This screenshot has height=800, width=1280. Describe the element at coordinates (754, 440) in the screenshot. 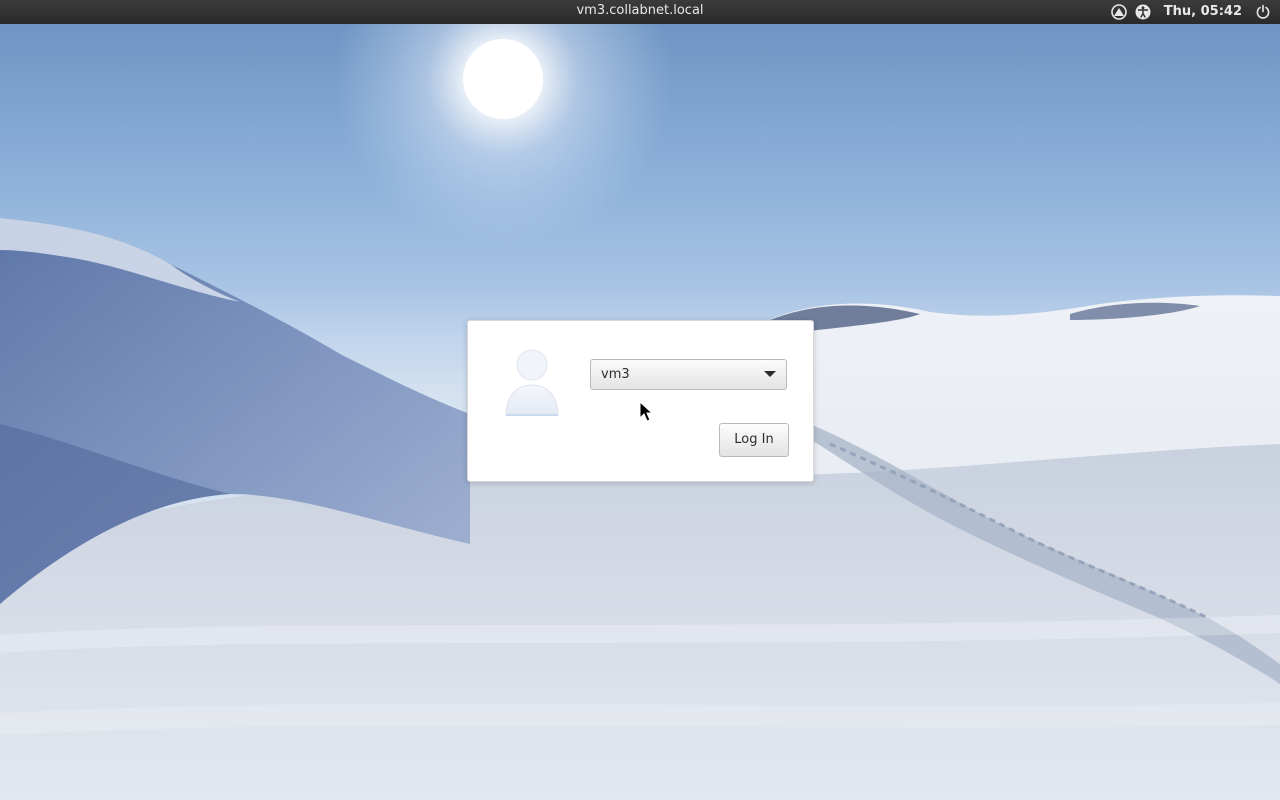

I see `log-in-button: Log In` at that location.